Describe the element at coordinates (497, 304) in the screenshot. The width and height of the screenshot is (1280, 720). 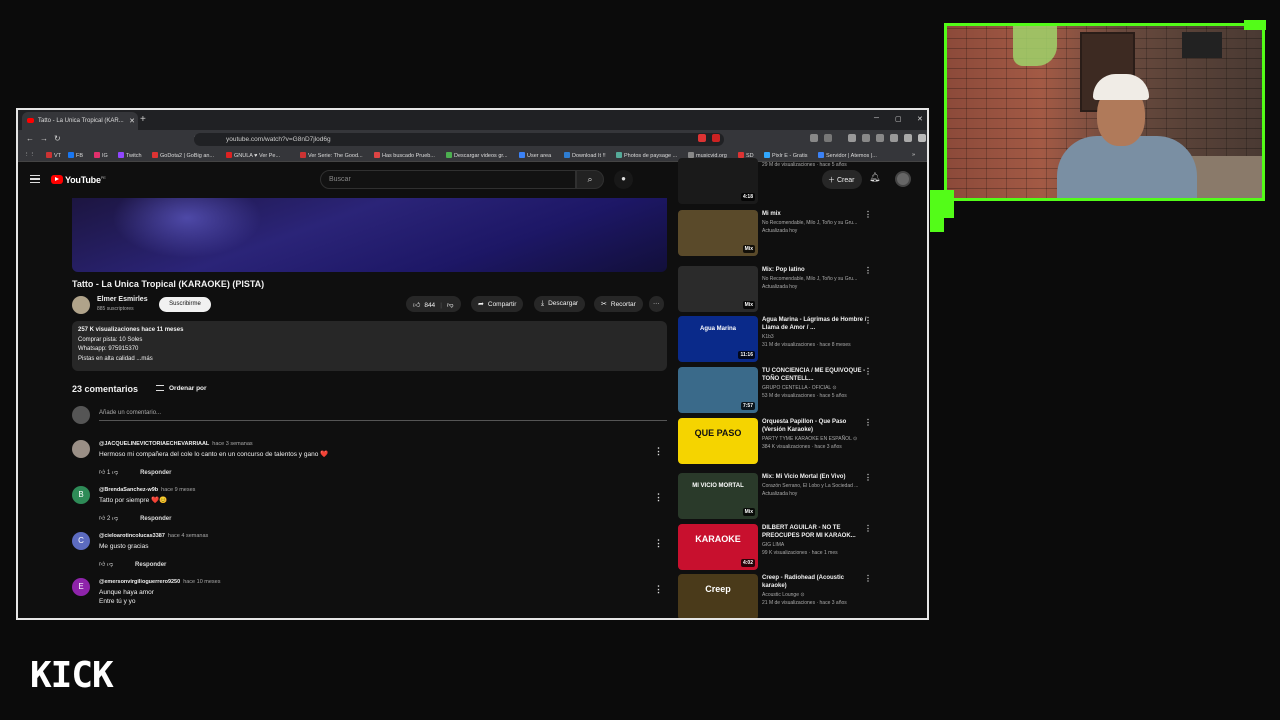
I see `share-button: ➦ Compartir` at that location.